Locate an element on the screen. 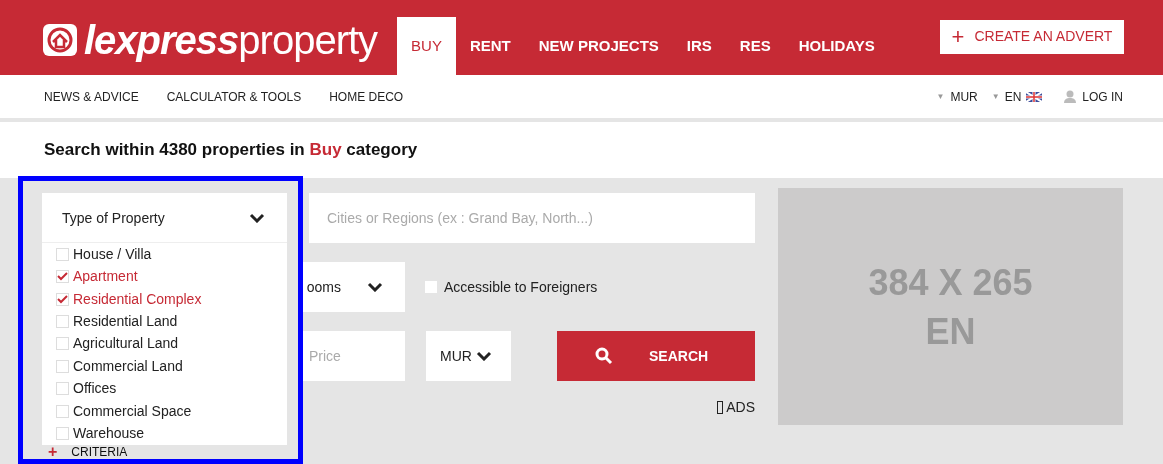 This screenshot has width=1163, height=464. login-link: LOG IN is located at coordinates (1093, 96).